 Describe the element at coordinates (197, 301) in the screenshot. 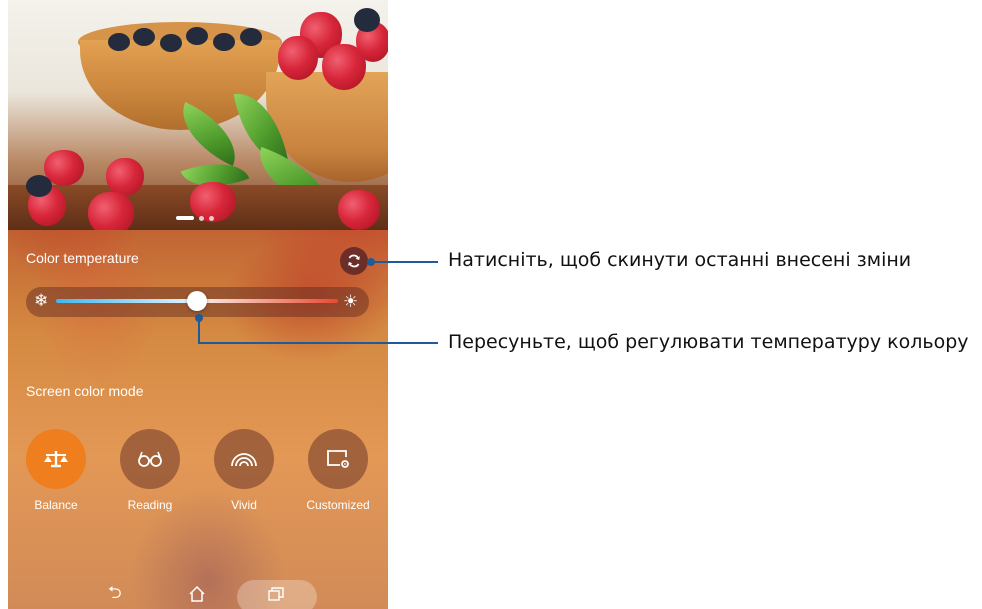

I see `slider-thumb` at that location.